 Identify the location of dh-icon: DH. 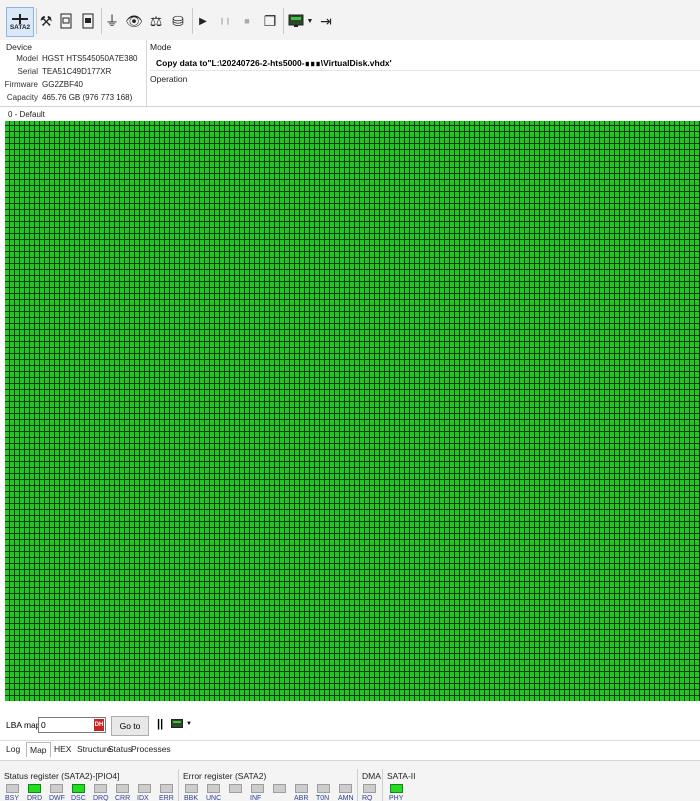
(99, 725).